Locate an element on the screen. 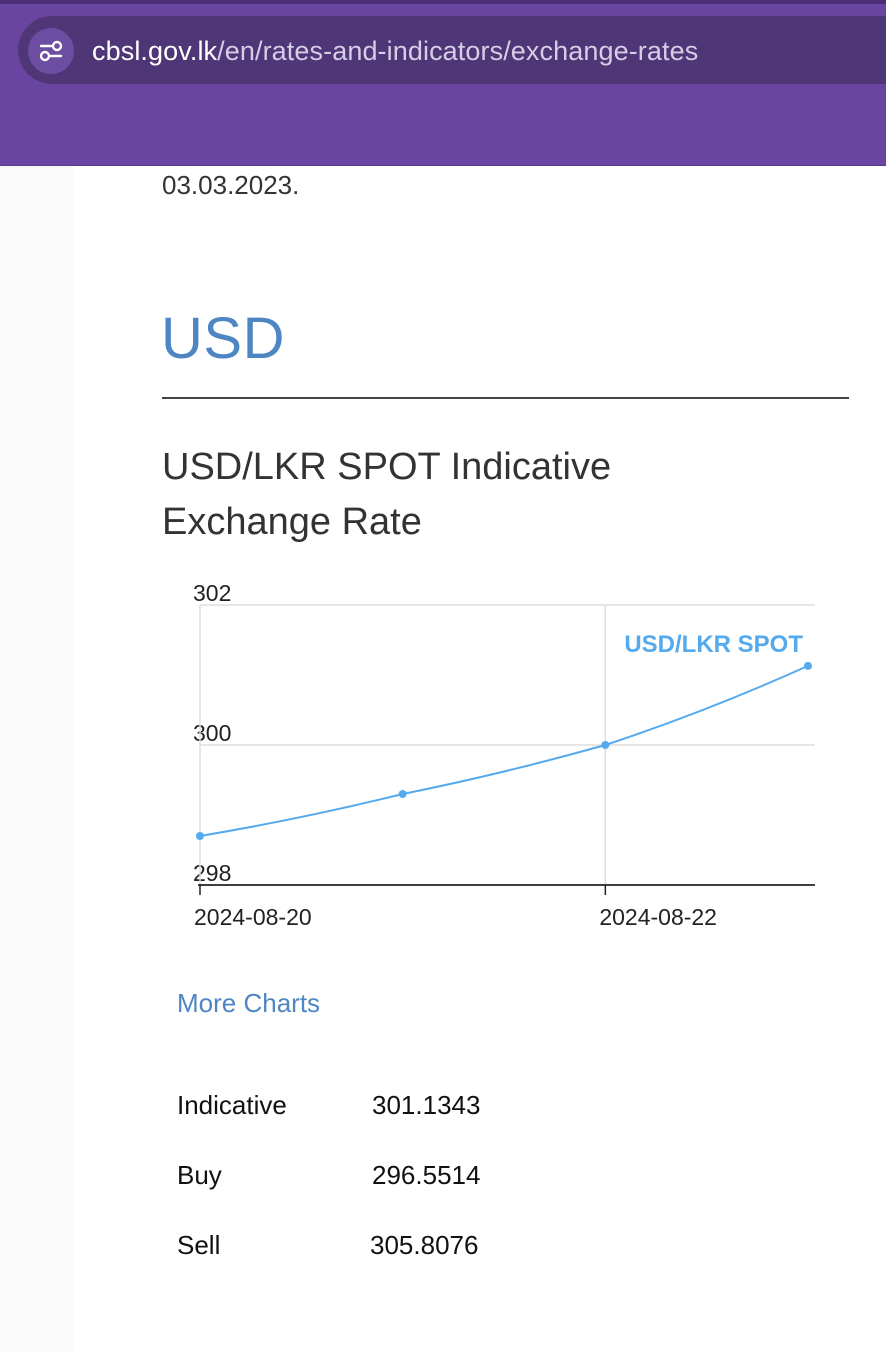 This screenshot has height=1352, width=886. rate-value: 305.8076 is located at coordinates (424, 1245).